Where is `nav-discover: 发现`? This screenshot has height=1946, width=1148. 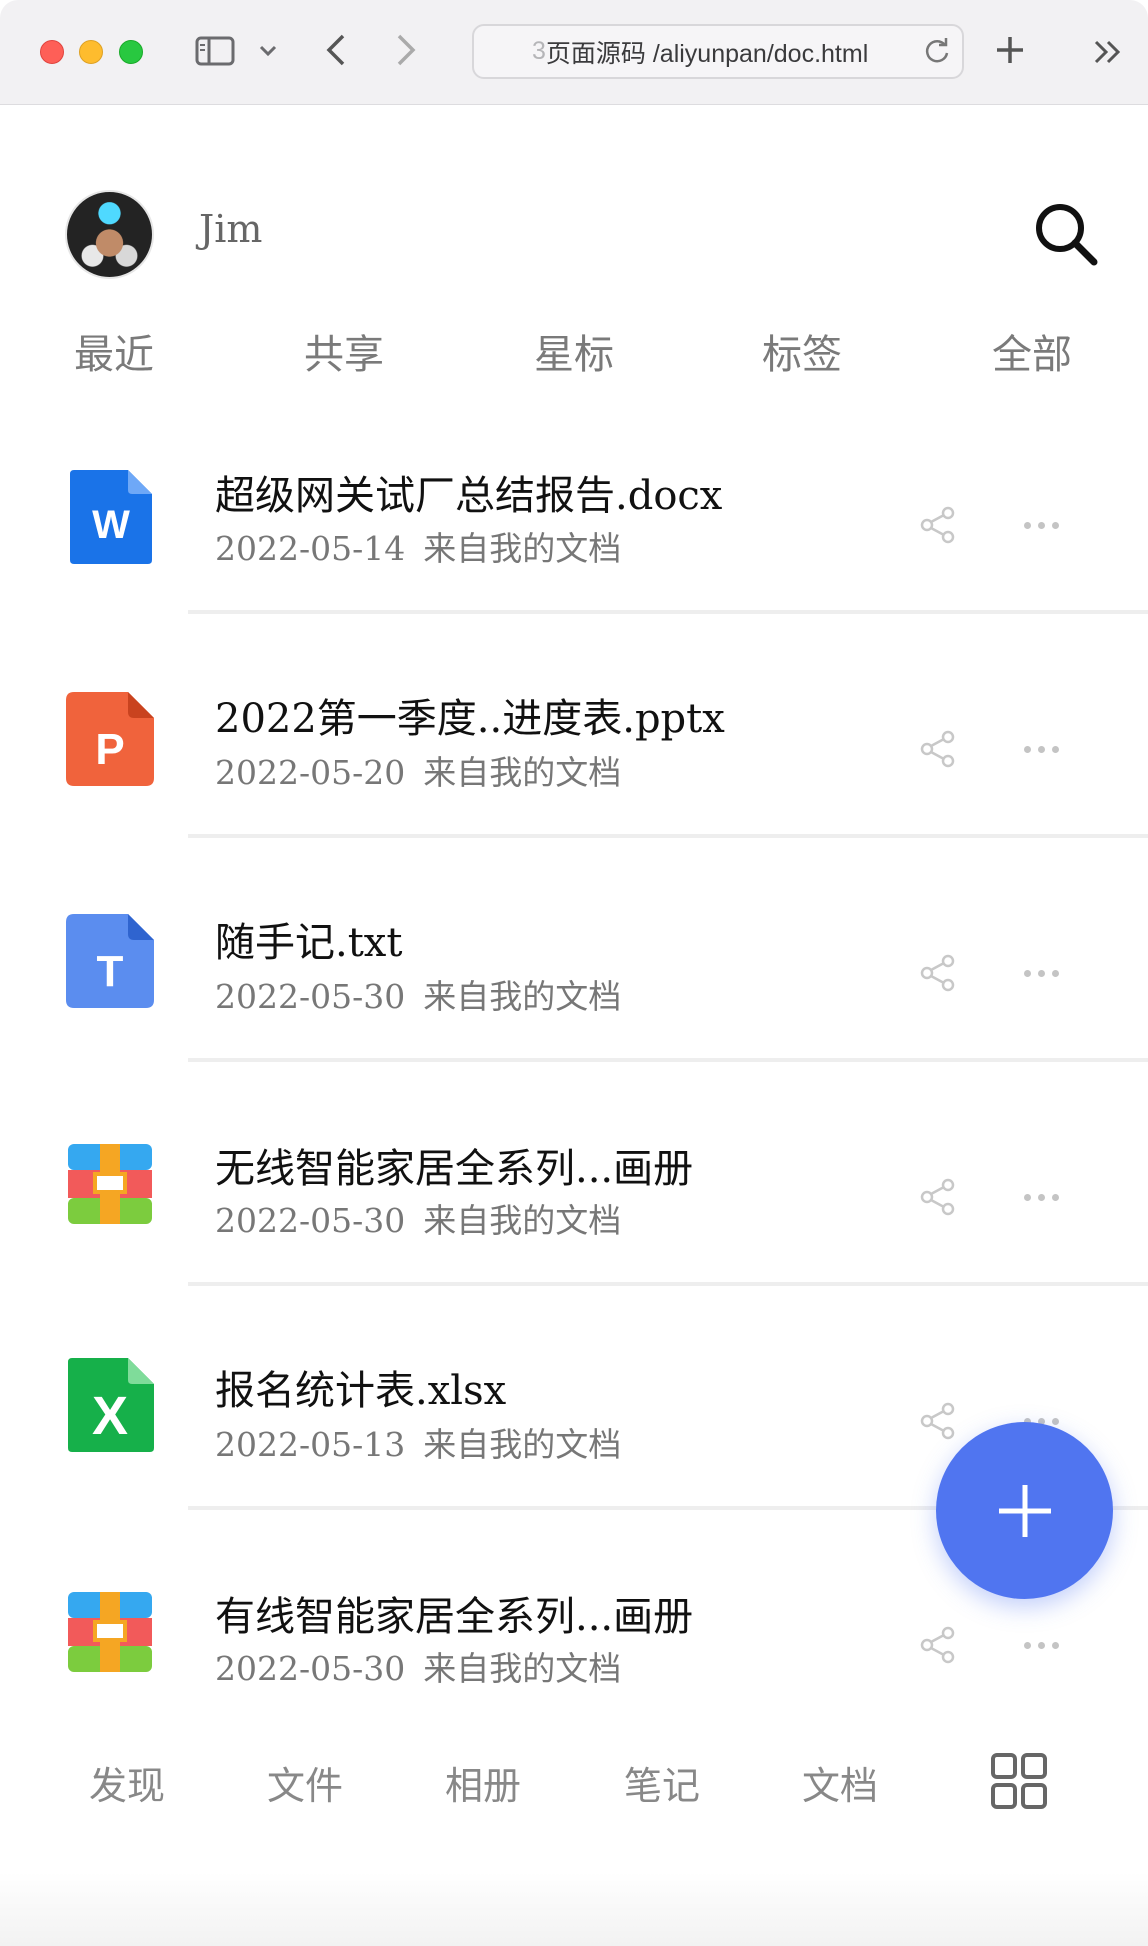 nav-discover: 发现 is located at coordinates (127, 1782).